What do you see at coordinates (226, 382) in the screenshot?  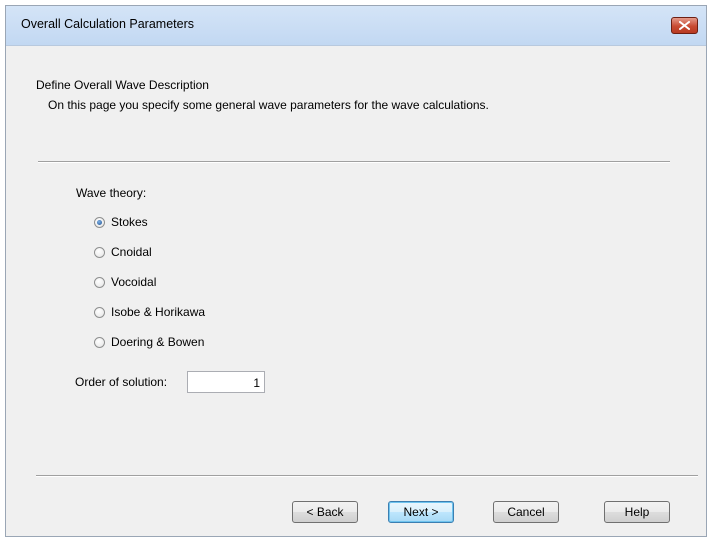 I see `order-of-solution-input: 1` at bounding box center [226, 382].